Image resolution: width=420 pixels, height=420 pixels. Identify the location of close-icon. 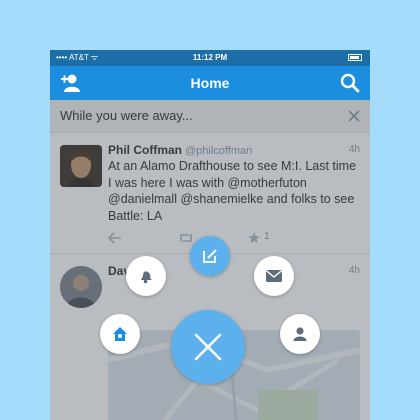
(208, 347).